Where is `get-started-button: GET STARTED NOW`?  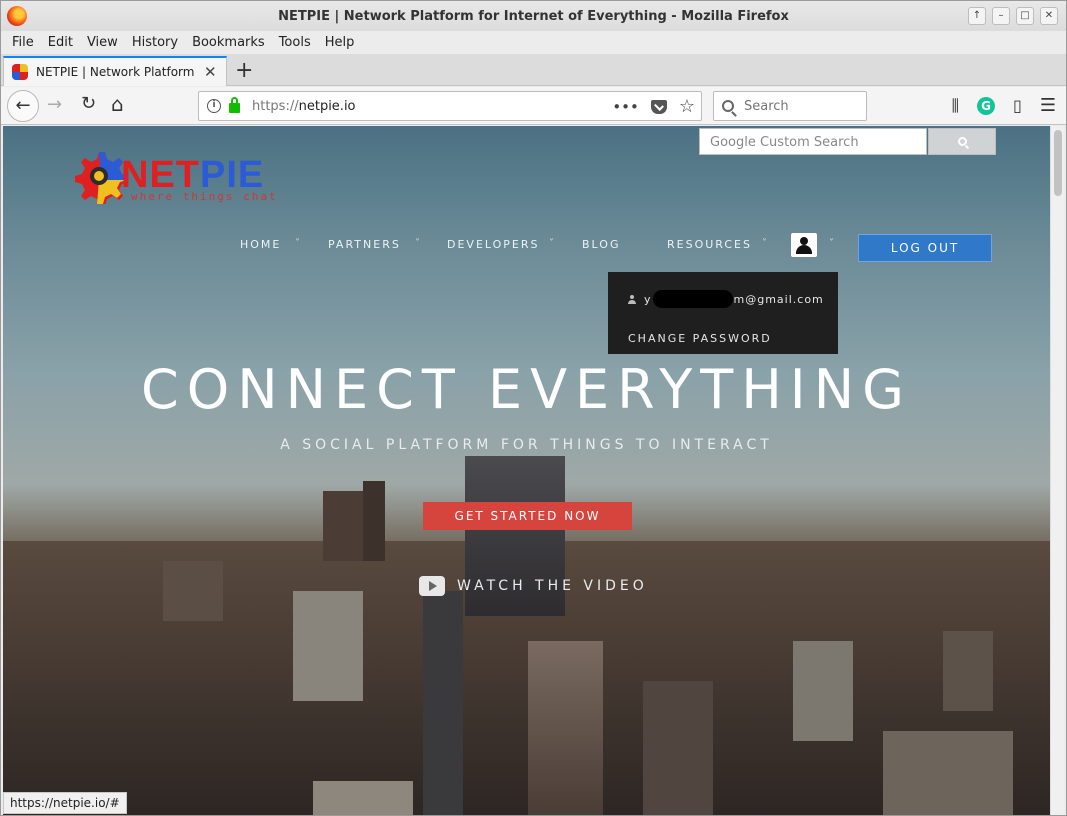
get-started-button: GET STARTED NOW is located at coordinates (527, 516).